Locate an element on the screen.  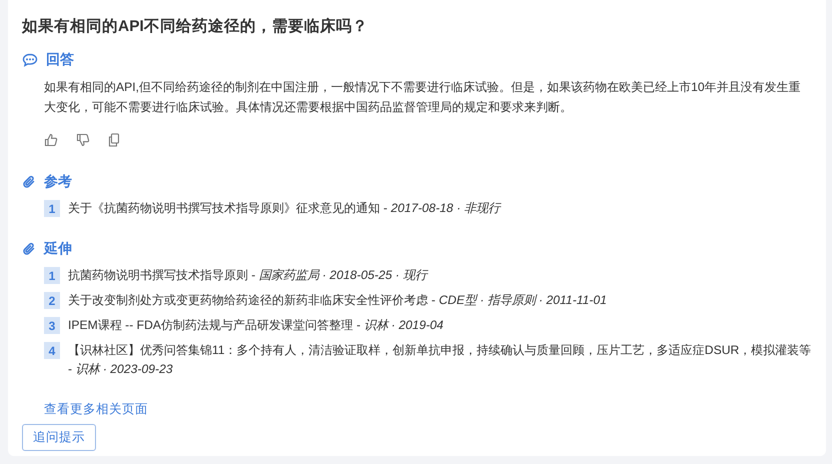
see-more-link: 查看更多相关页面 is located at coordinates (96, 409).